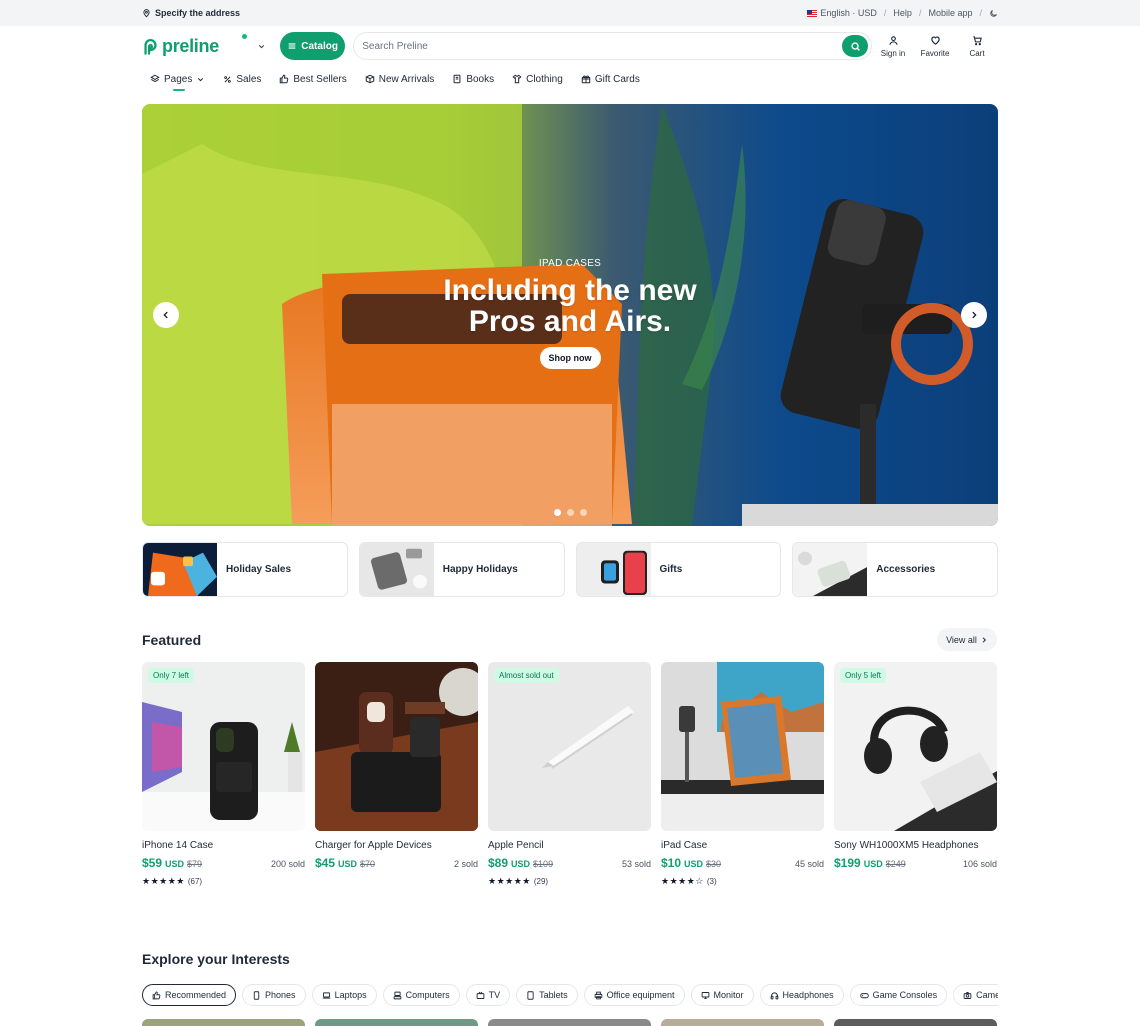 The width and height of the screenshot is (1140, 1026). What do you see at coordinates (461, 569) in the screenshot?
I see `category-card-happy-holidays: Happy Holidays` at bounding box center [461, 569].